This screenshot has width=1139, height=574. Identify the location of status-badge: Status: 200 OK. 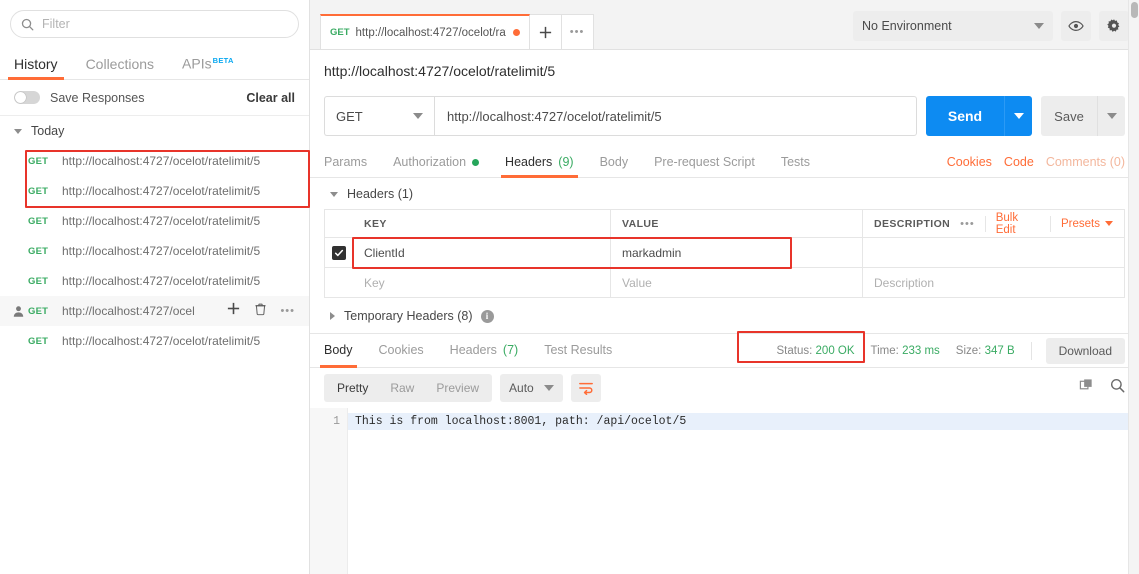
(816, 351).